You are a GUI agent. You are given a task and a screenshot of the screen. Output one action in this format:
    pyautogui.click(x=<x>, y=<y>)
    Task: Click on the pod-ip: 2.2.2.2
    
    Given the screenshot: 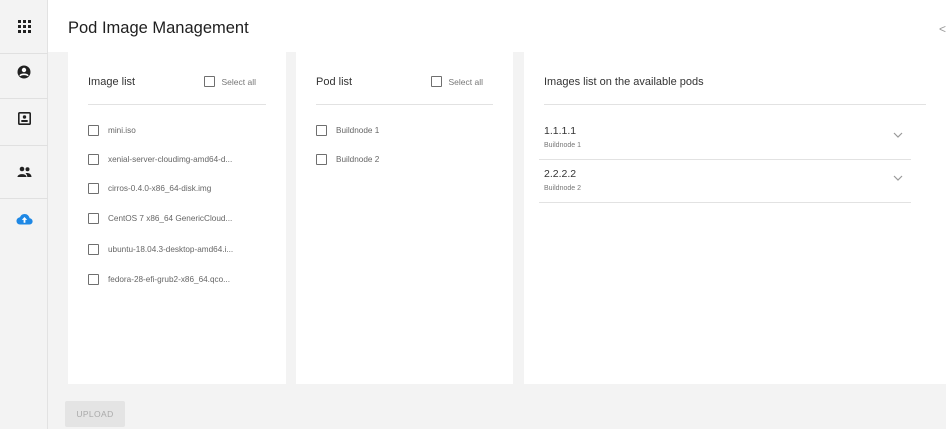 What is the action you would take?
    pyautogui.click(x=560, y=174)
    